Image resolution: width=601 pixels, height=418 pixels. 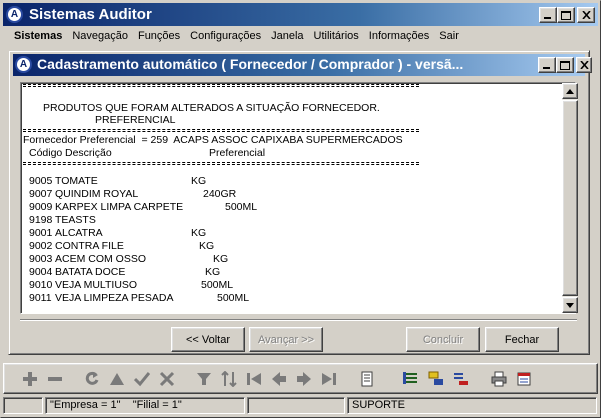 I want to click on last-record-icon, so click(x=329, y=379).